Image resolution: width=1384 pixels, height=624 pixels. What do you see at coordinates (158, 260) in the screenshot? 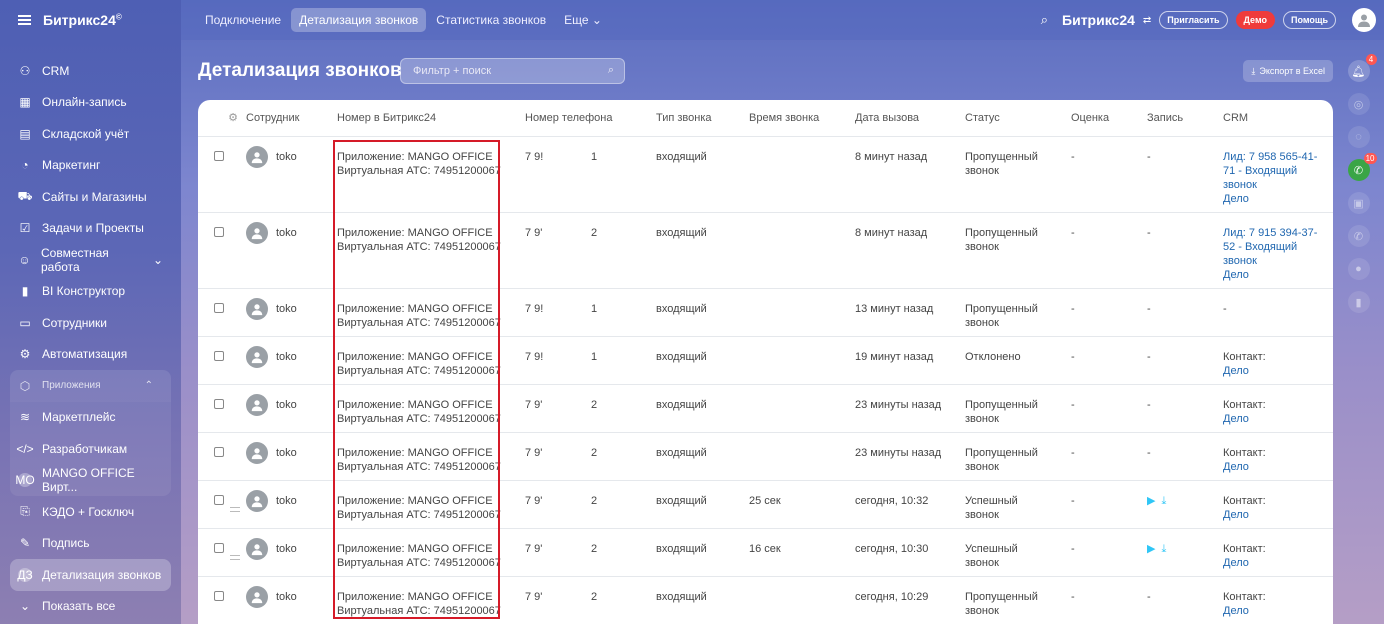
I see `chevron-icon: ⌄` at bounding box center [158, 260].